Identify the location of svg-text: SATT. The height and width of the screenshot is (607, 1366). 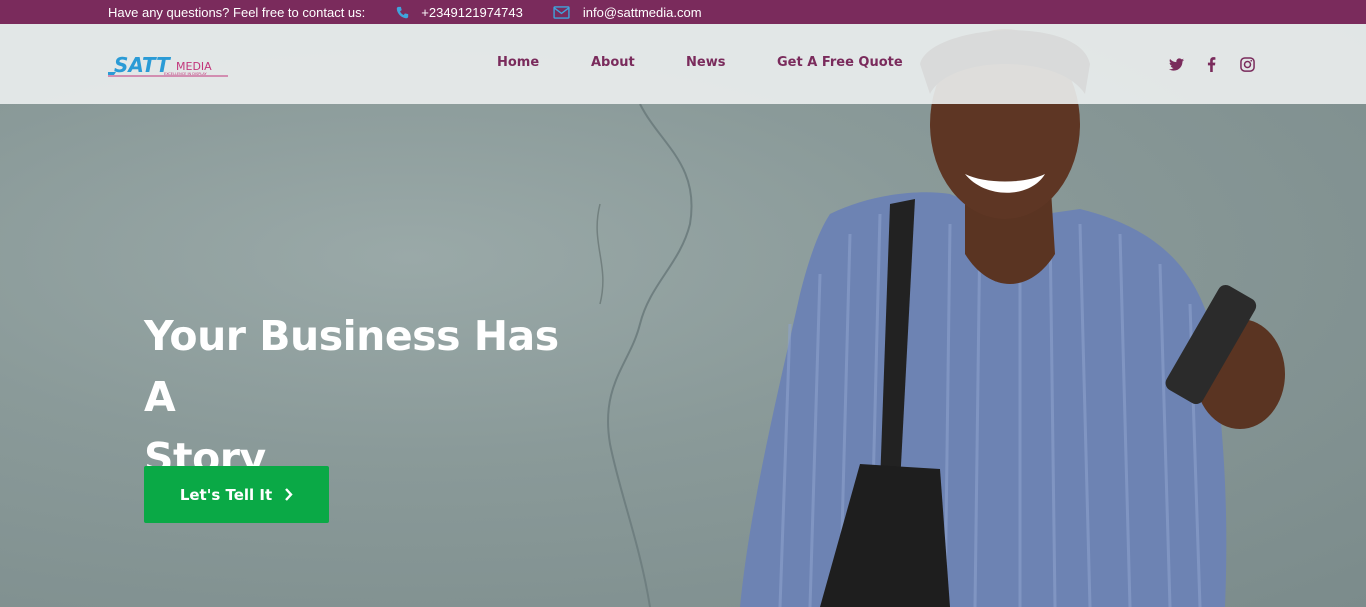
(142, 65).